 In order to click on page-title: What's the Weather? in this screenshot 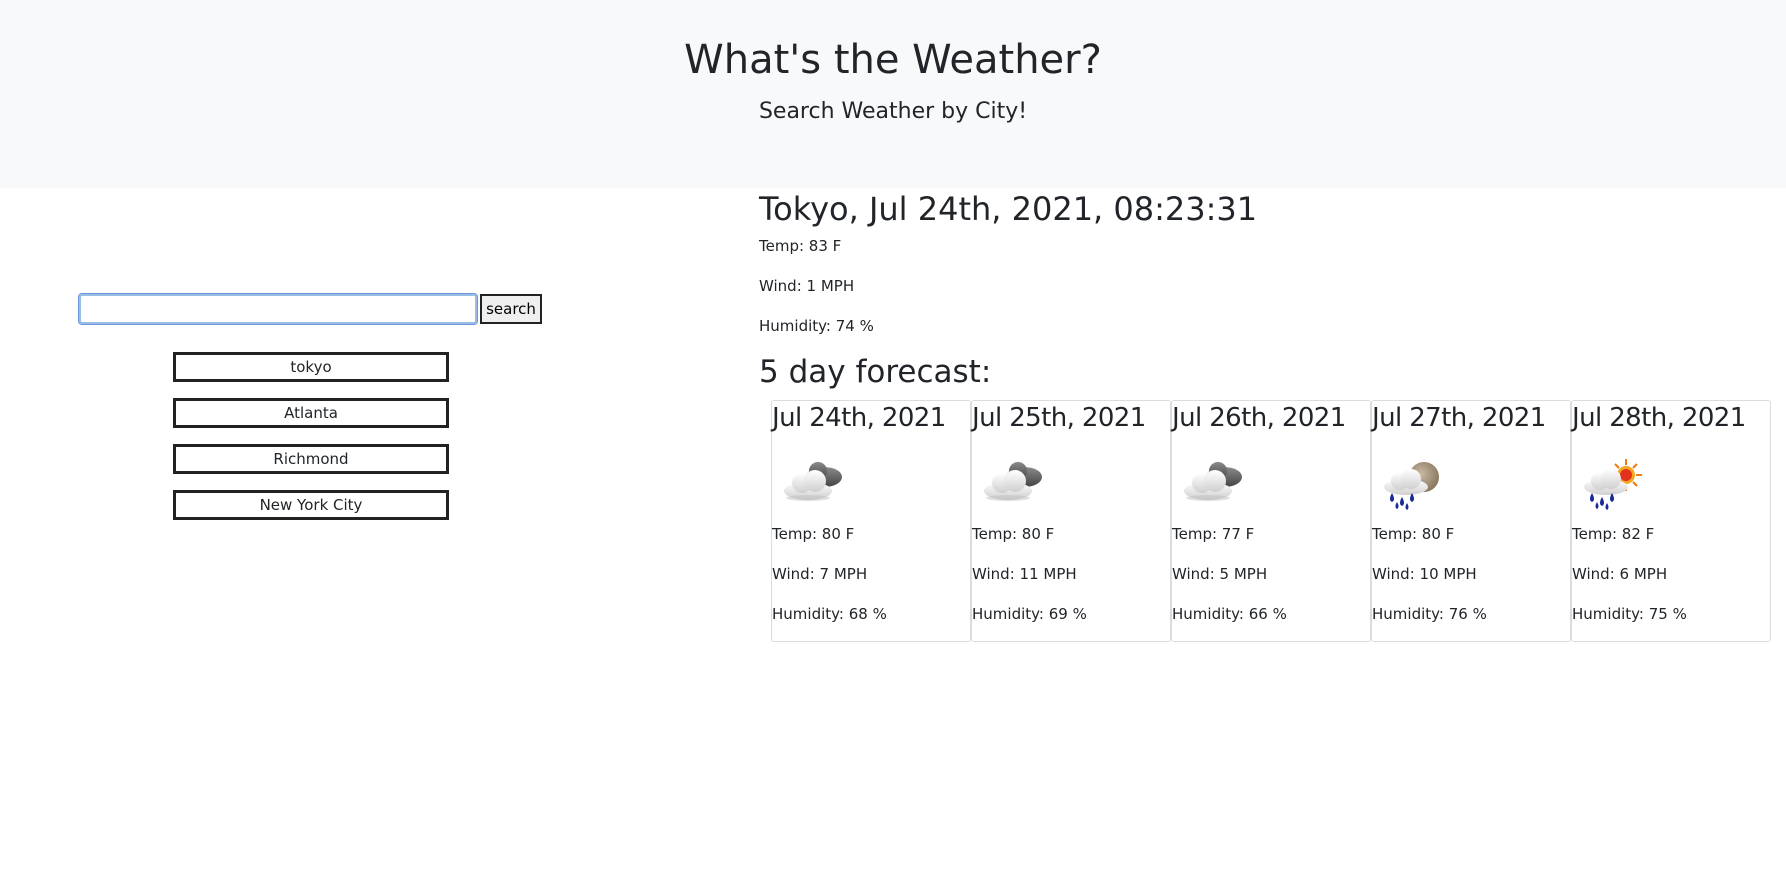, I will do `click(893, 60)`.